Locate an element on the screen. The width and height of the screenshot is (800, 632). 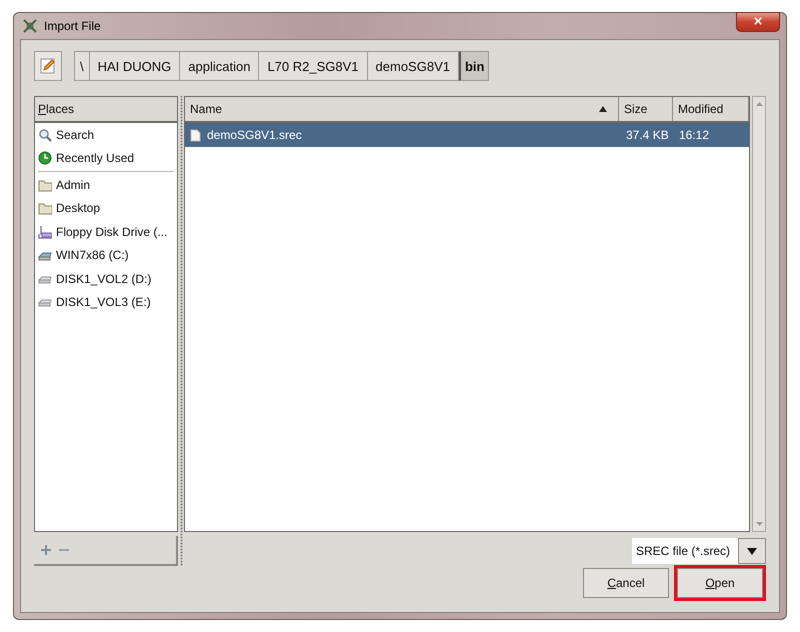
place-item: Desktop is located at coordinates (106, 208).